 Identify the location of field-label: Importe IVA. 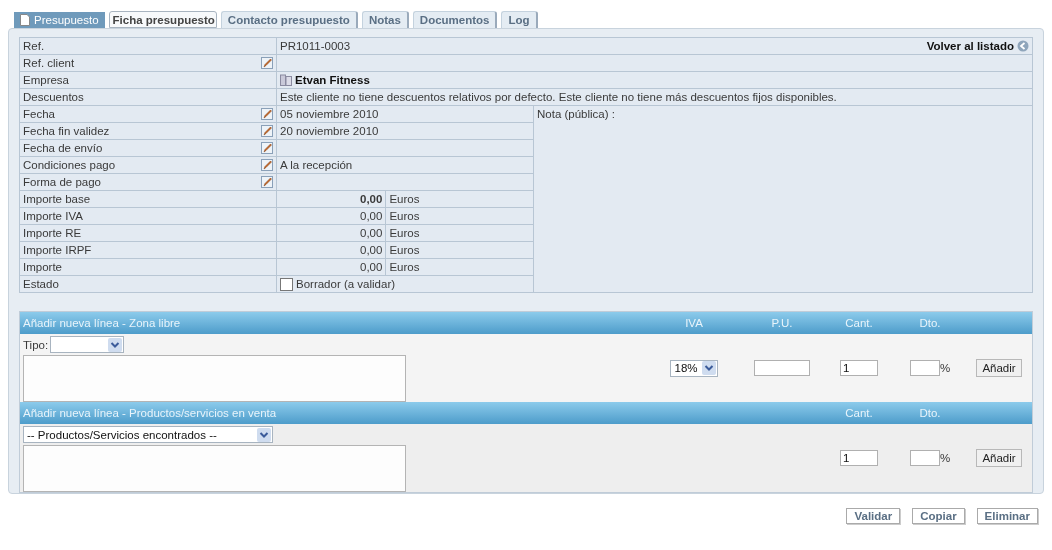
(53, 216).